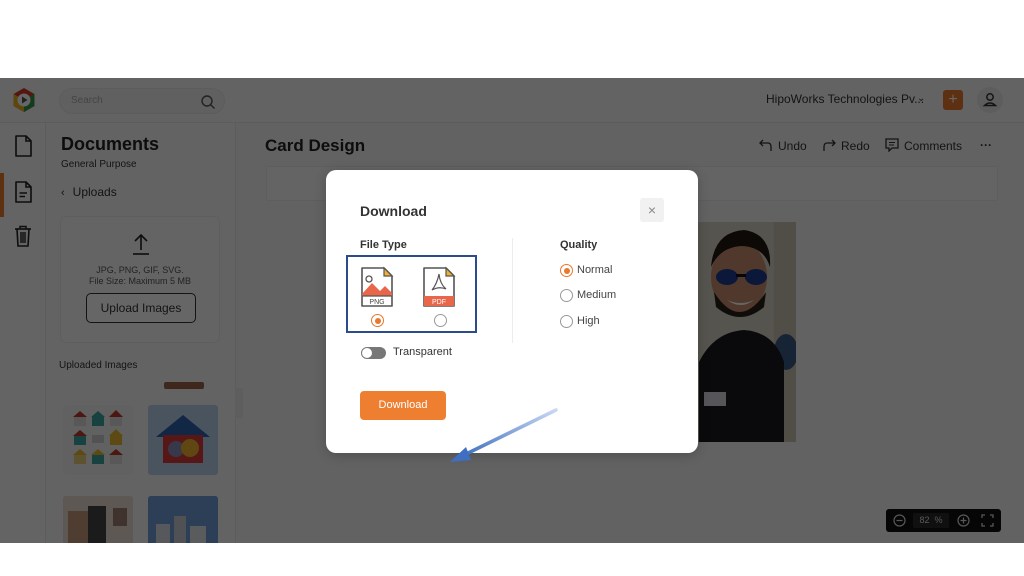  Describe the element at coordinates (588, 321) in the screenshot. I see `quality-high-label: High` at that location.